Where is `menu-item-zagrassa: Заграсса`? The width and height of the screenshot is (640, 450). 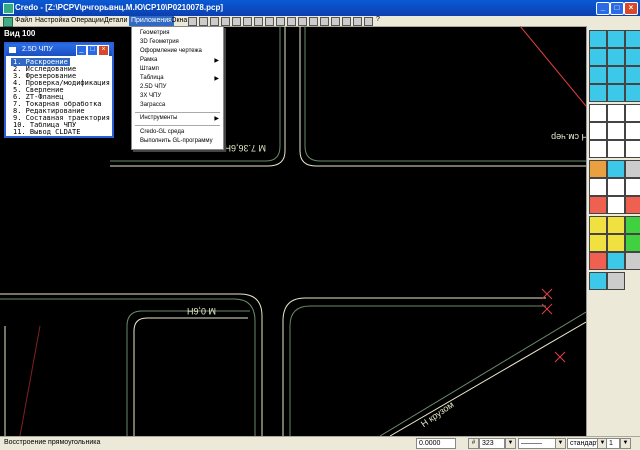
menu-item-zagrassa: Заграсса is located at coordinates (152, 105).